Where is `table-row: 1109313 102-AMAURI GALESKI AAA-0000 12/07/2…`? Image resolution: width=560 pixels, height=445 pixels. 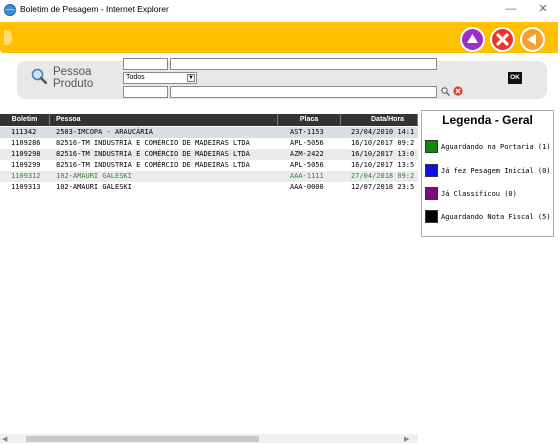
table-row: 1109313 102-AMAURI GALESKI AAA-0000 12/07/2… is located at coordinates (209, 187).